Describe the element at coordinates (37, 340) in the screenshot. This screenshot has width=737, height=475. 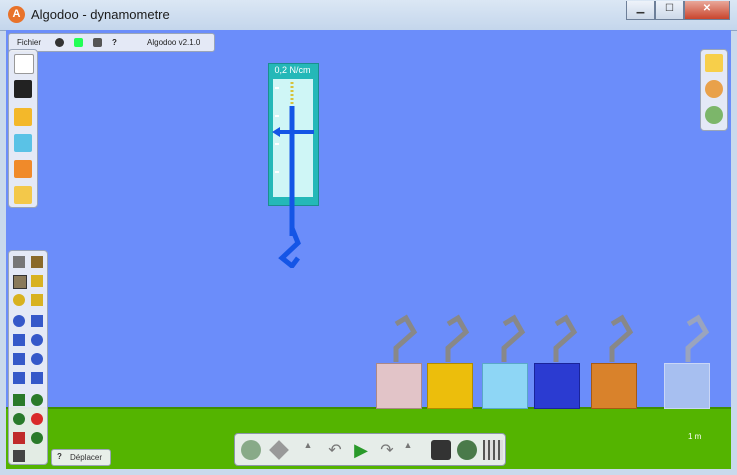
I see `gear-tool-icon` at that location.